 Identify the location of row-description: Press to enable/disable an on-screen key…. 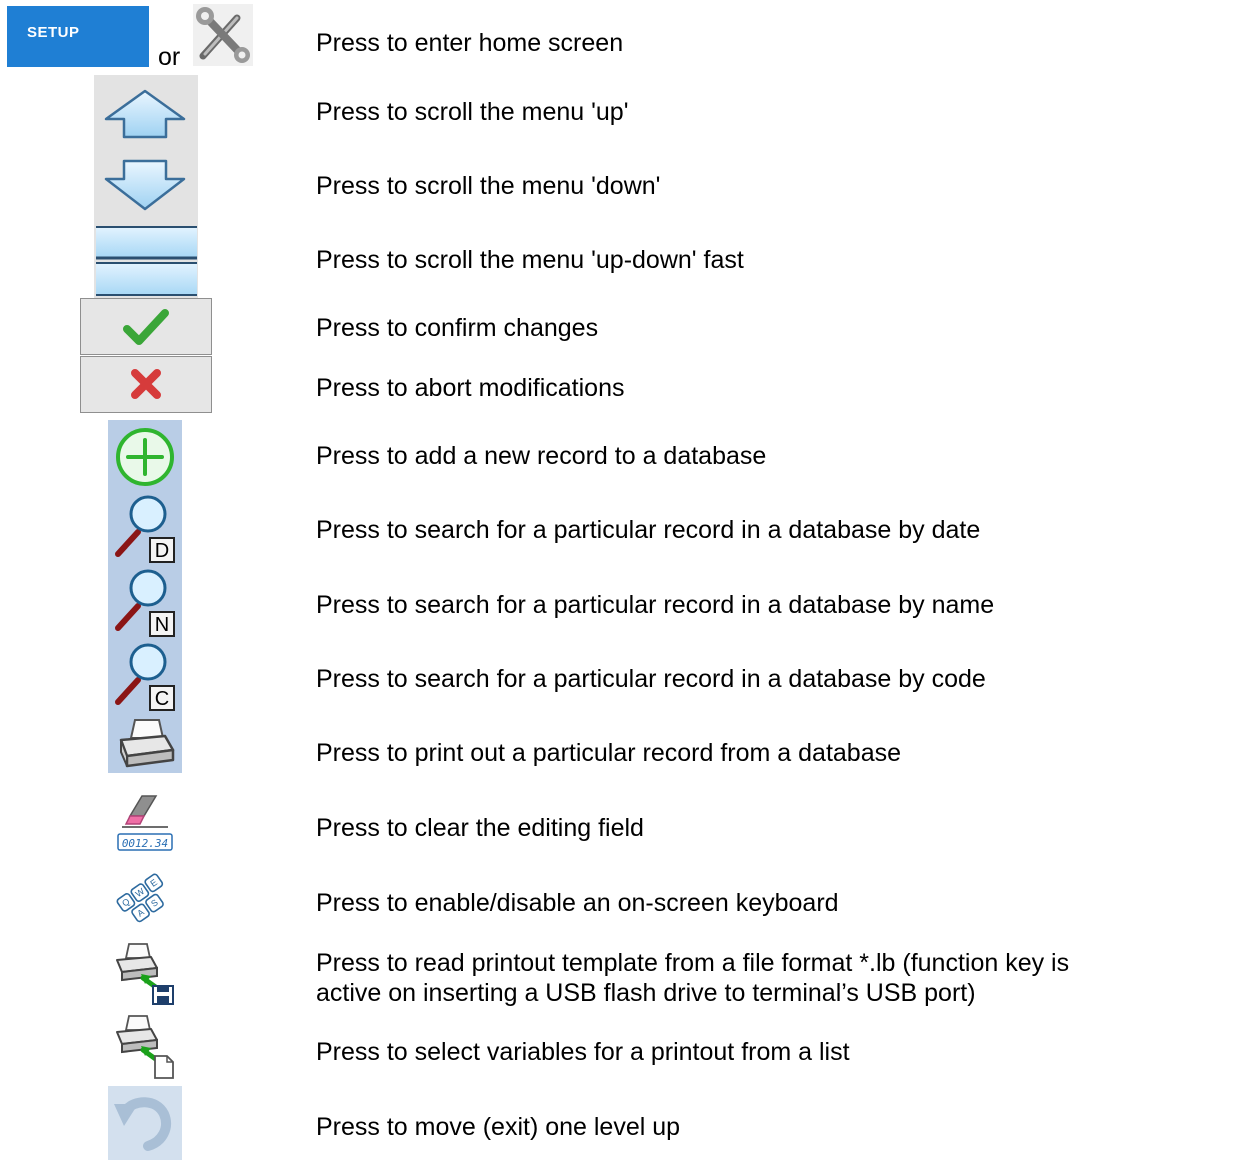
(577, 903).